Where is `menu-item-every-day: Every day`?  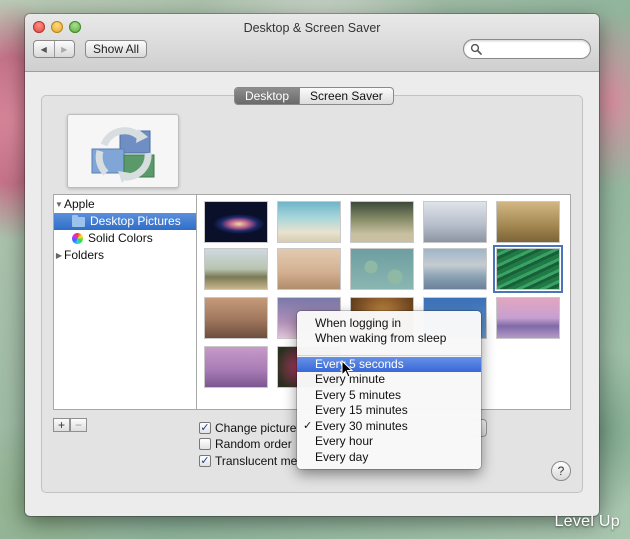
menu-item-every-day: Every day is located at coordinates (389, 457).